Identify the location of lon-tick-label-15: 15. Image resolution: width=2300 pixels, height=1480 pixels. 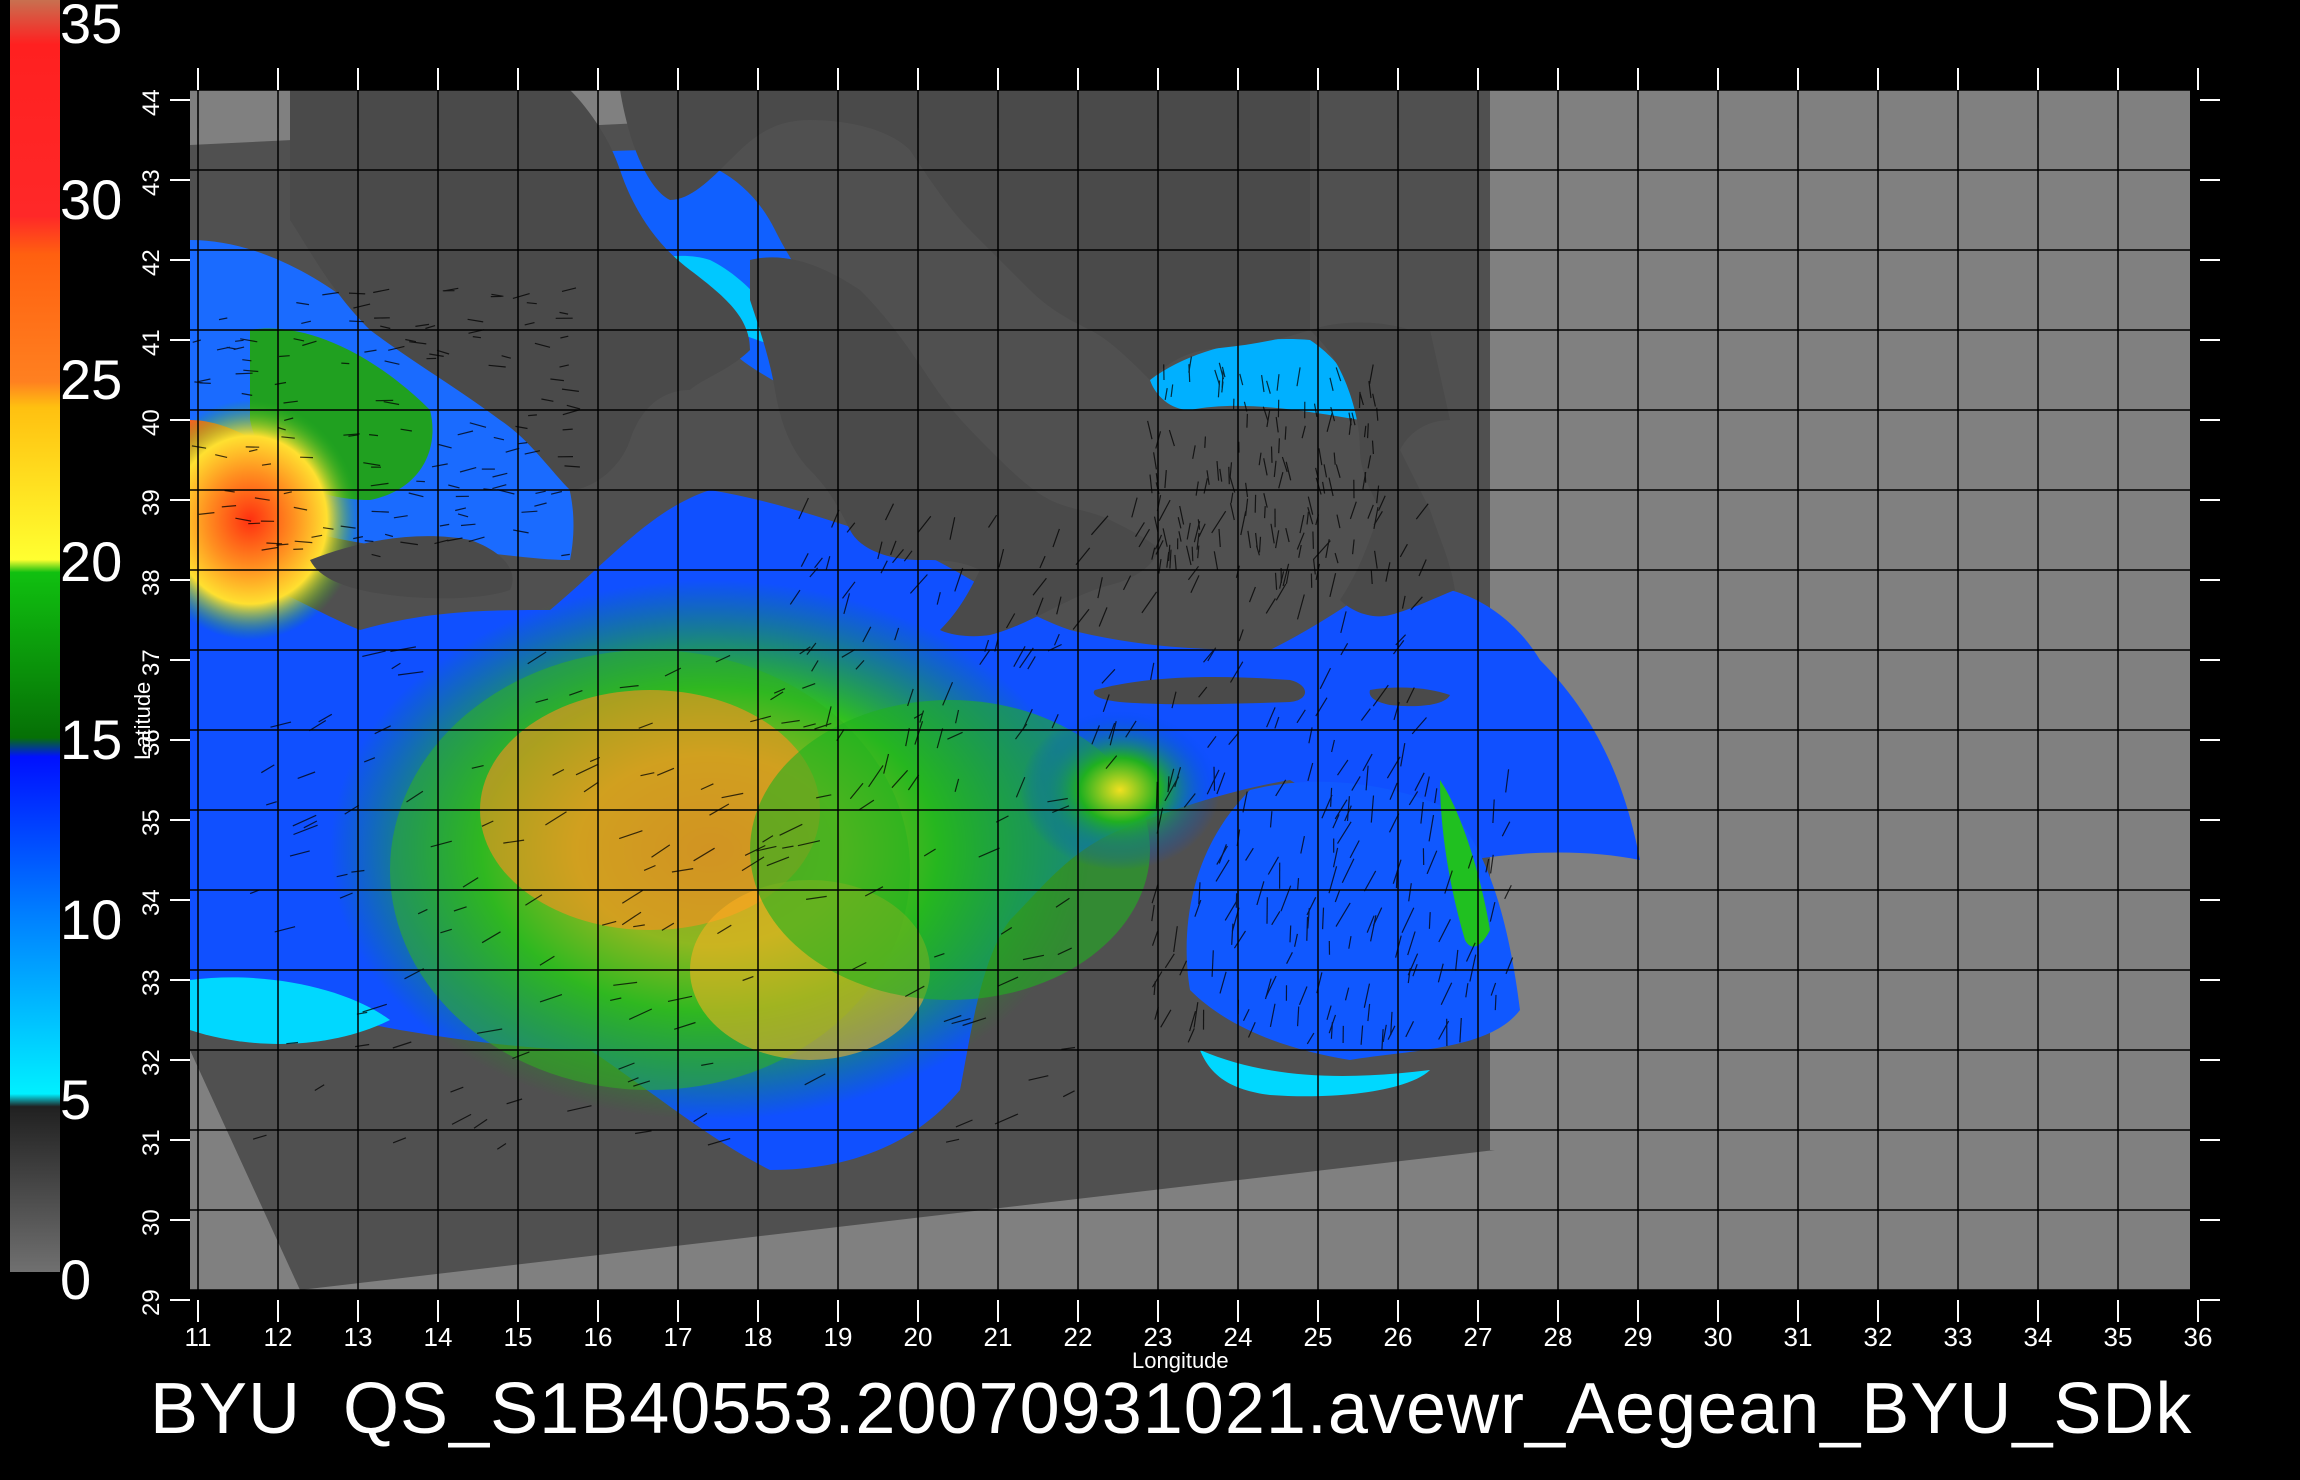
(518, 1337).